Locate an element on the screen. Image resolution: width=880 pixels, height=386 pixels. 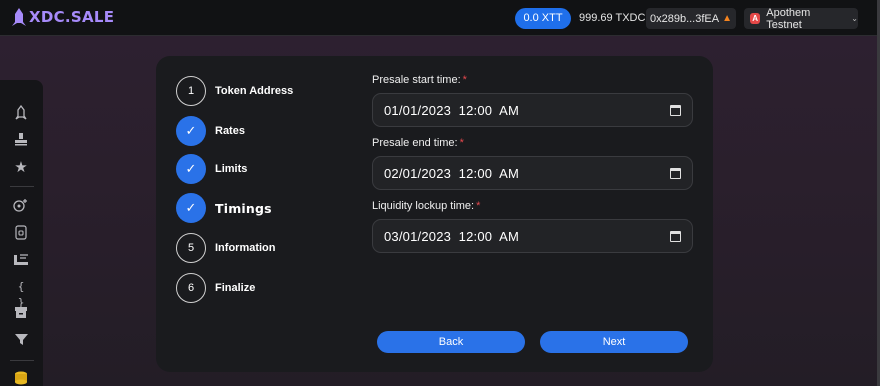
liquidity-lockup-label: Liquidity lockup time: * is located at coordinates (426, 206).